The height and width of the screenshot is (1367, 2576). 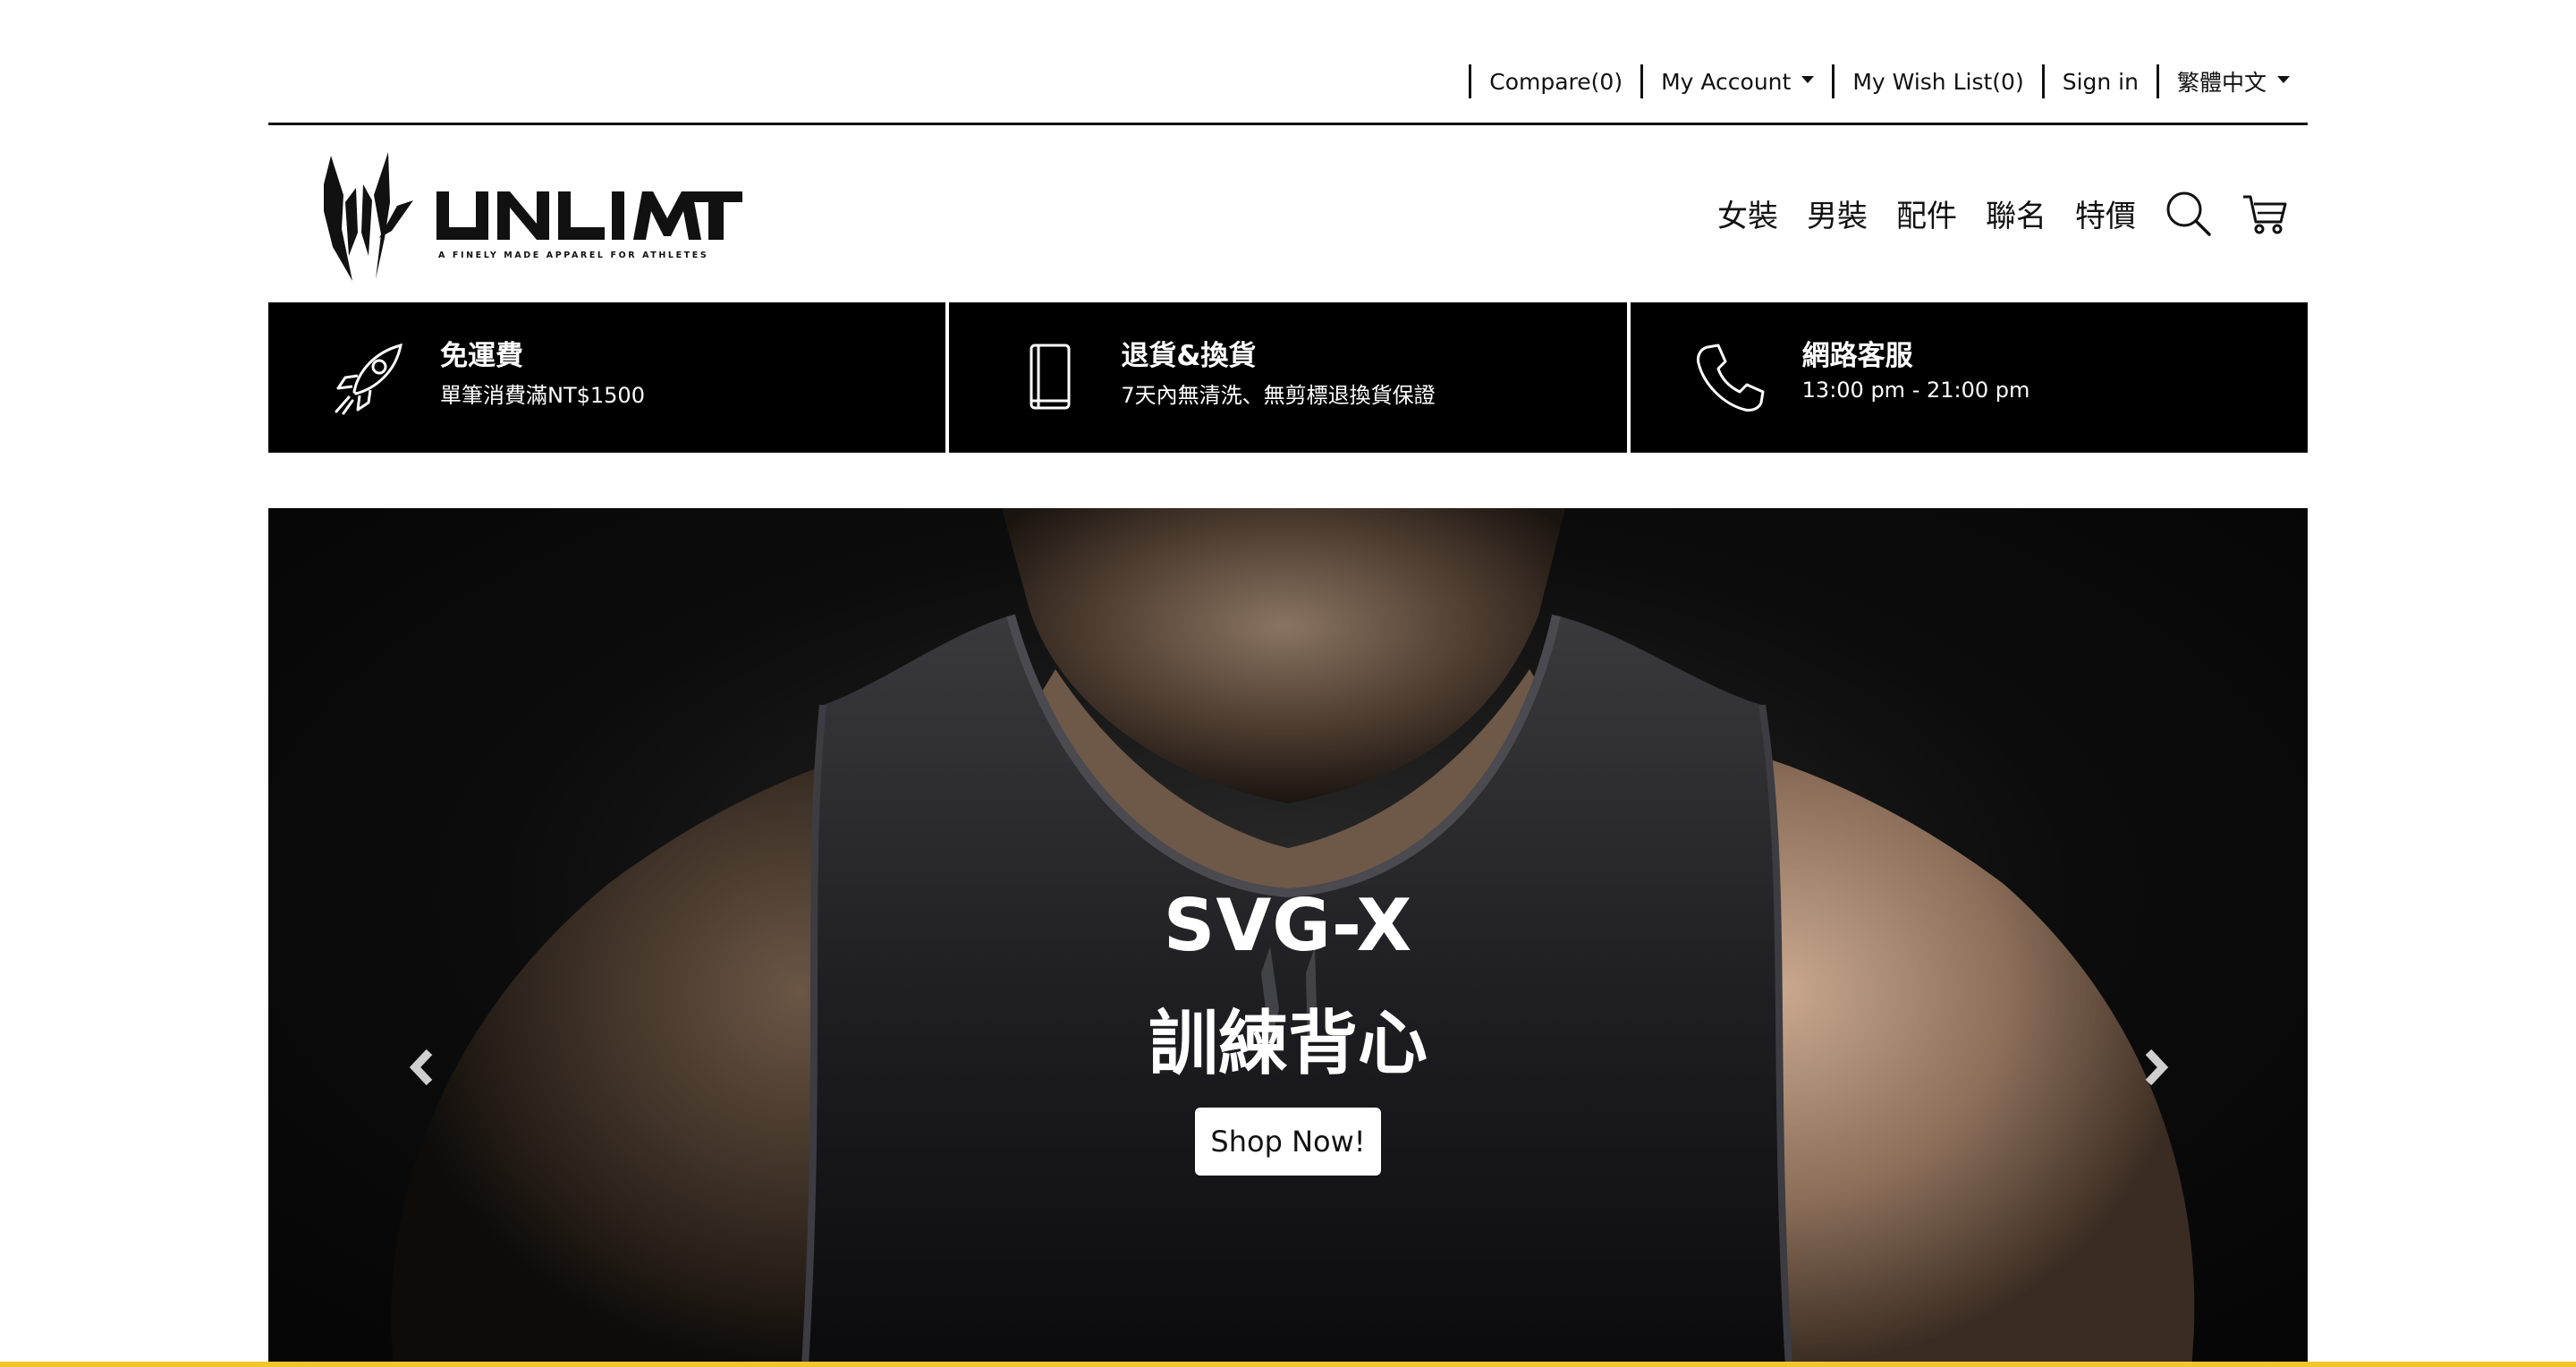 I want to click on book-icon, so click(x=1050, y=377).